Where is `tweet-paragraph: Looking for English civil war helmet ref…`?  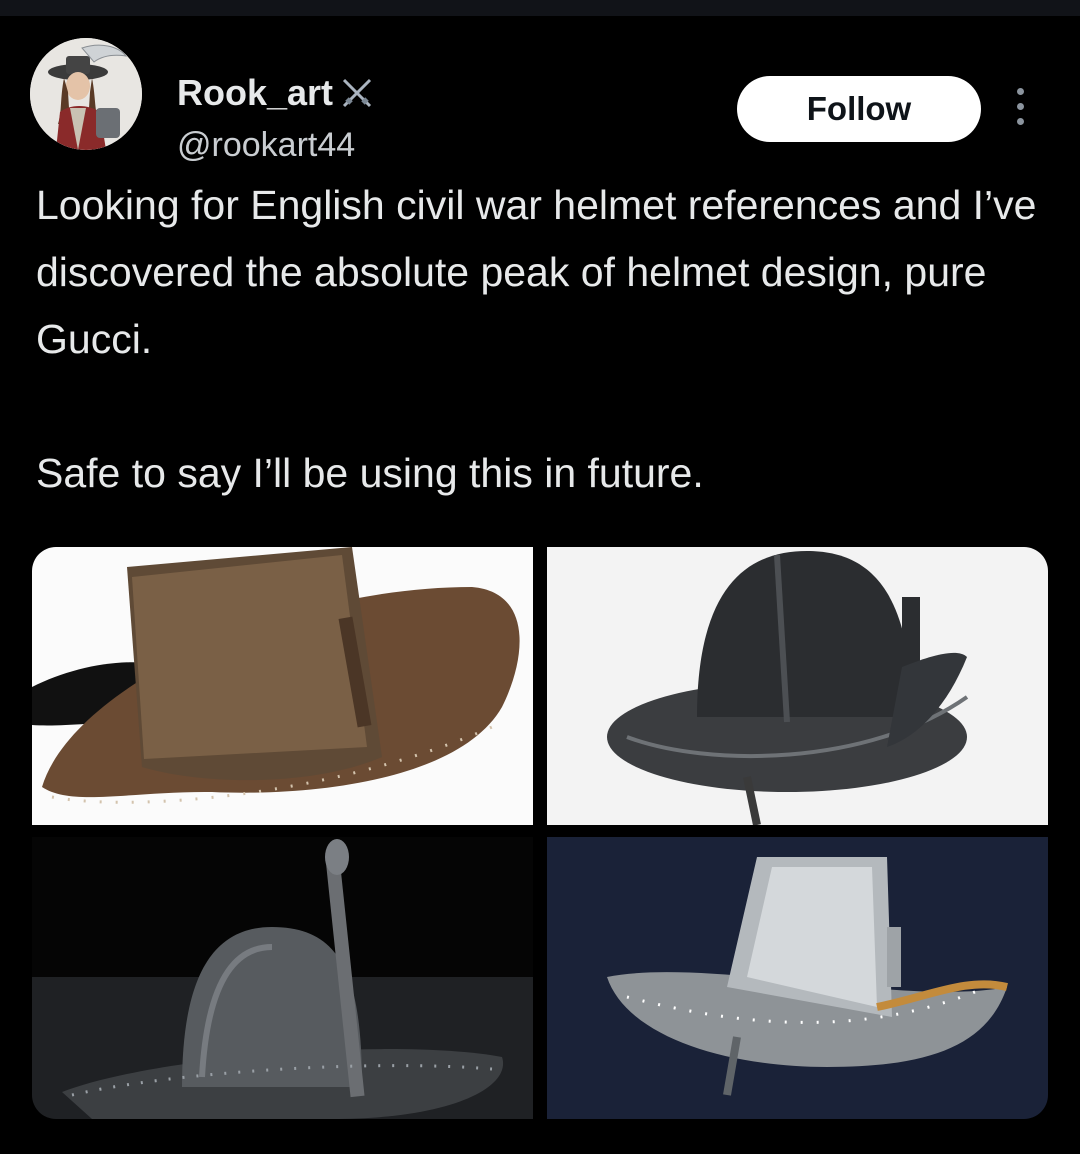 tweet-paragraph: Looking for English civil war helmet ref… is located at coordinates (536, 272).